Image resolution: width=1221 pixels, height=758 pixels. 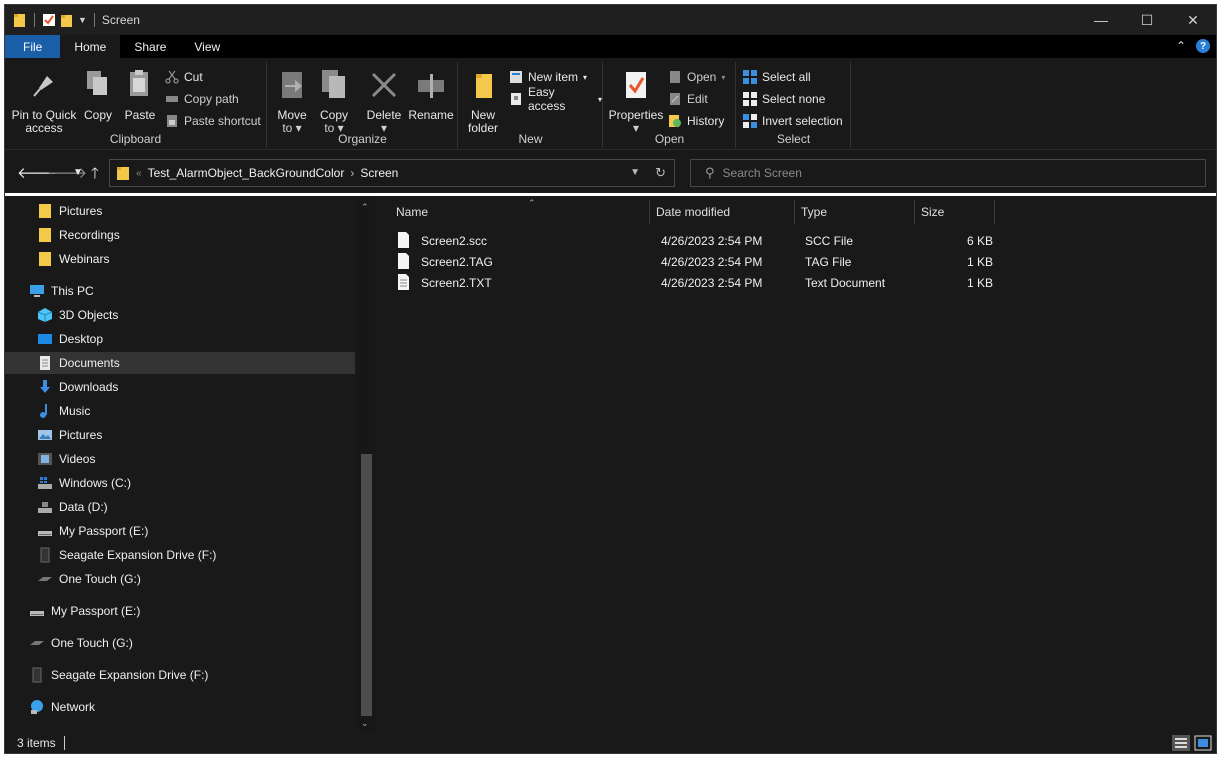 I want to click on copy-path-button: Copy path, so click(x=202, y=99).